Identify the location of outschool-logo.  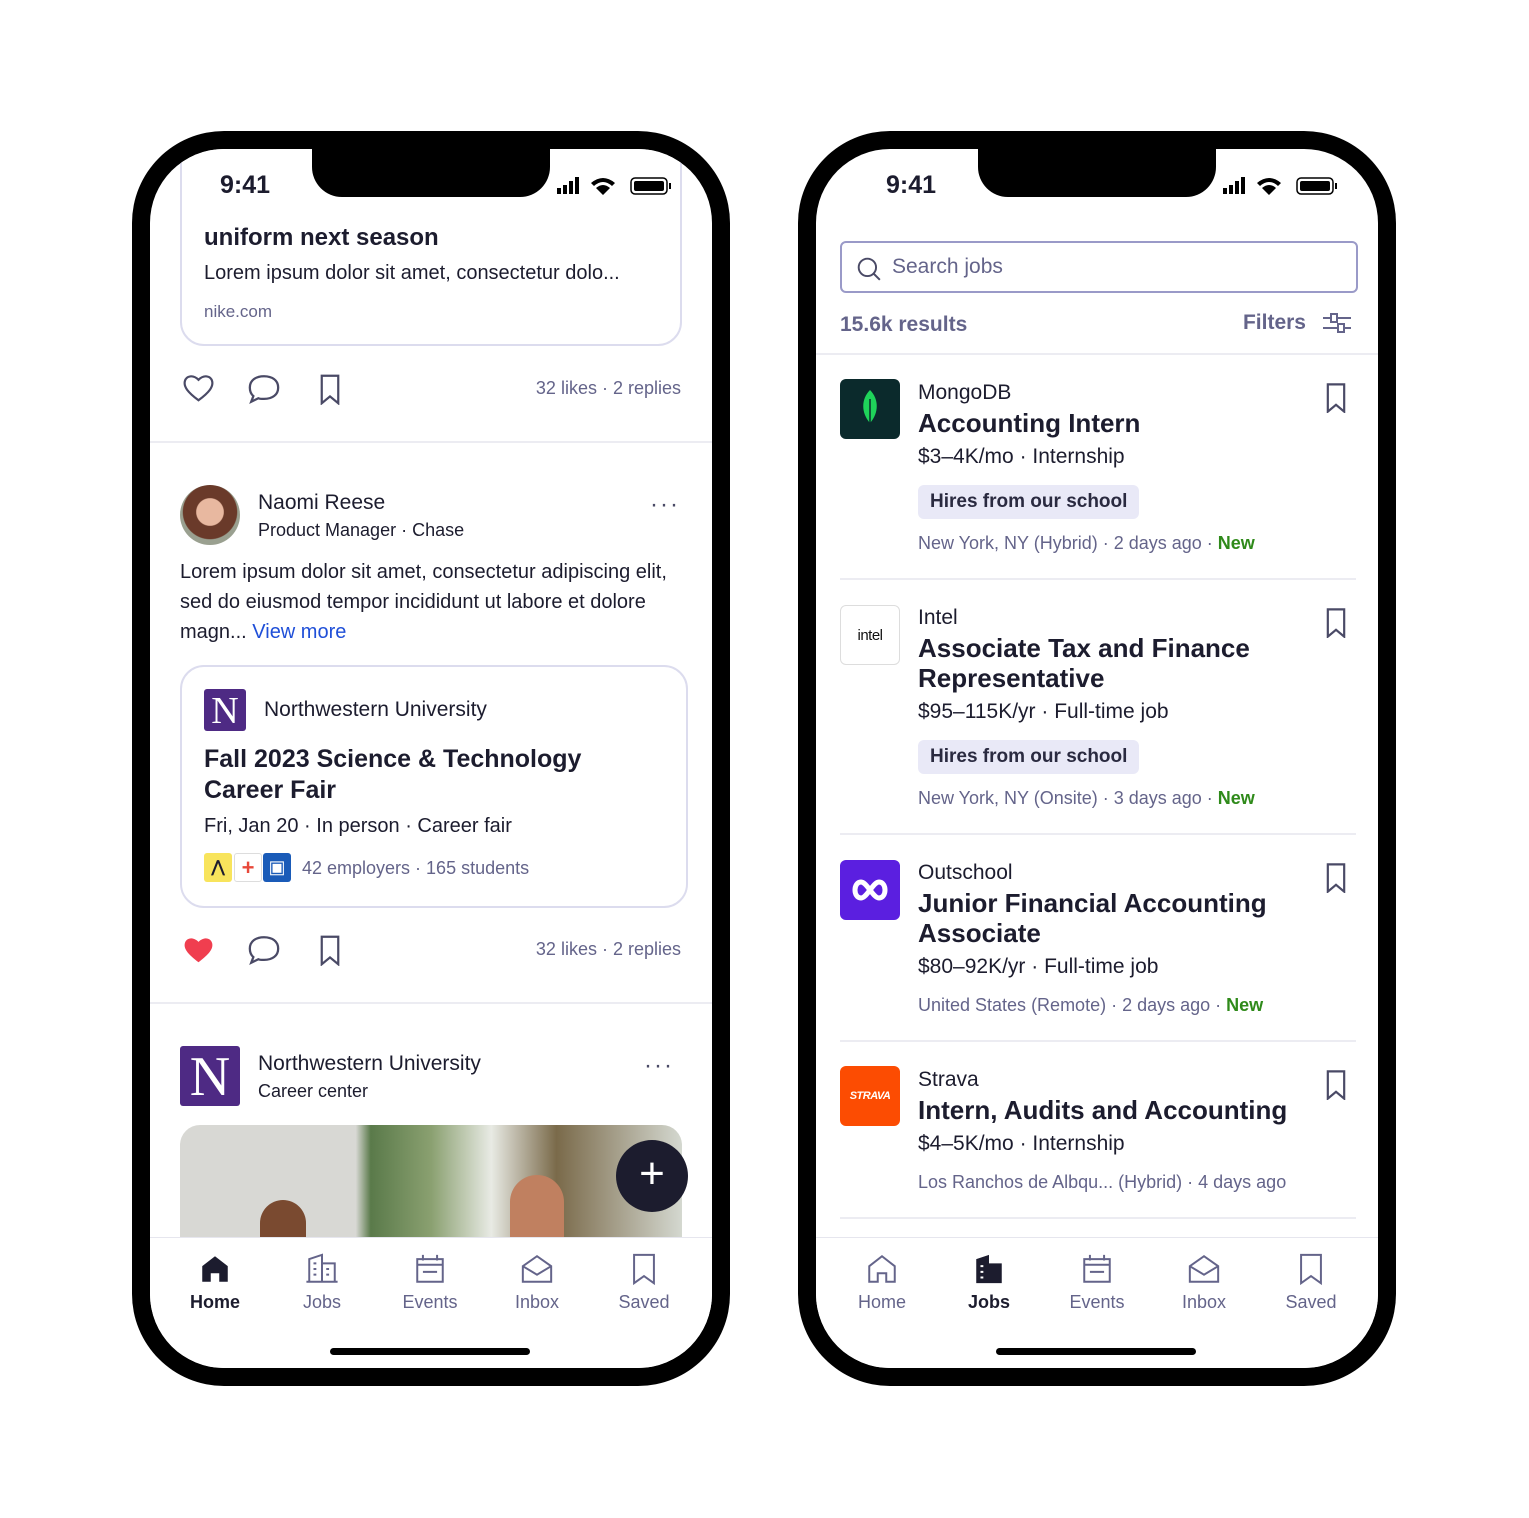
(870, 890).